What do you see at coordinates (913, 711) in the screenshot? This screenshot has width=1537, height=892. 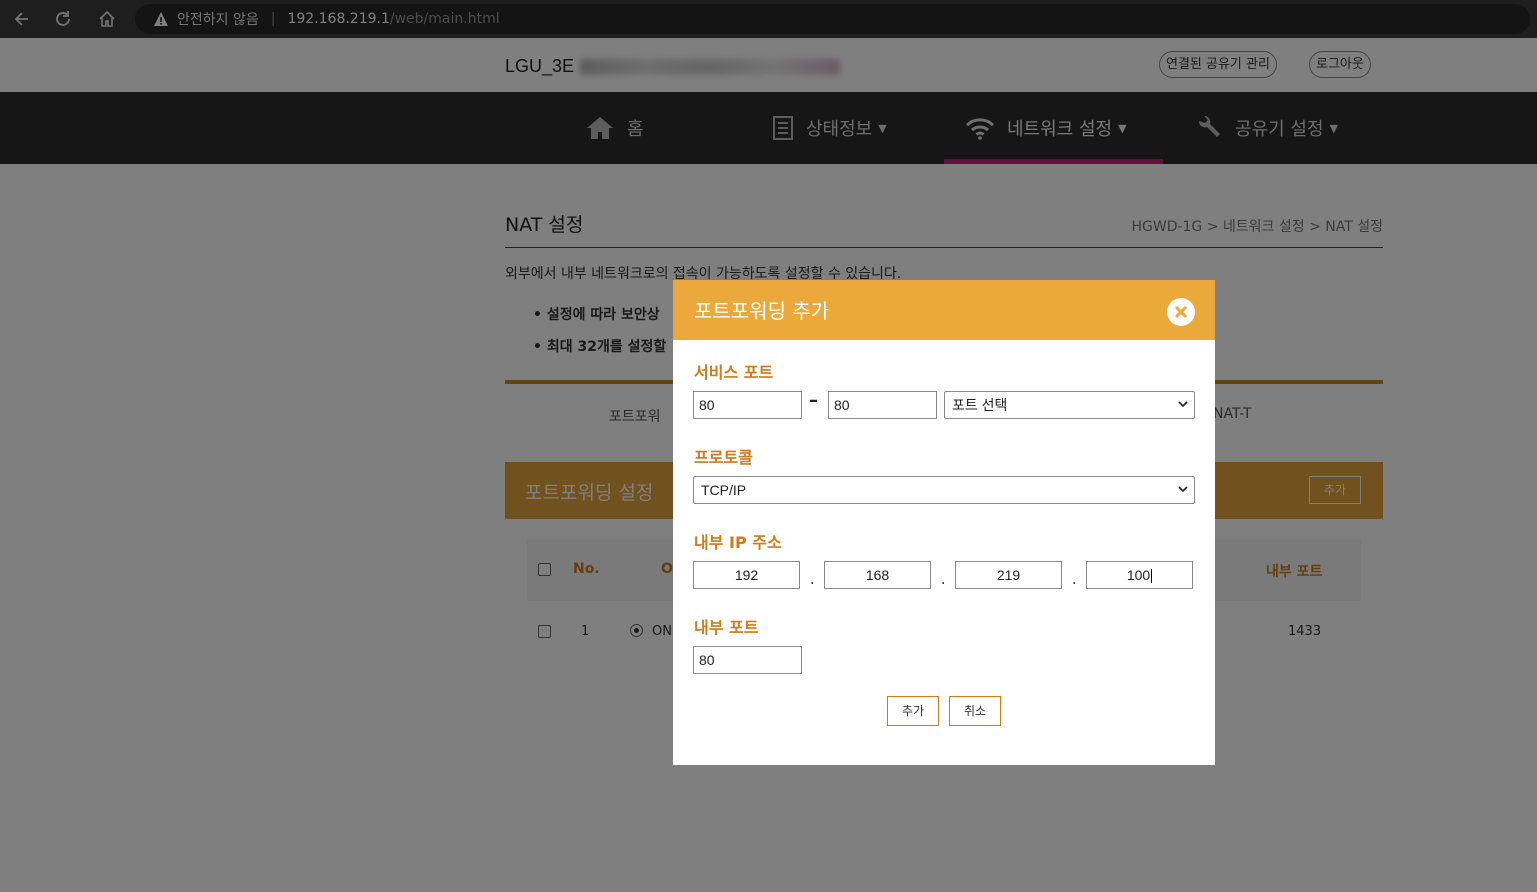 I see `add-button: 추가` at bounding box center [913, 711].